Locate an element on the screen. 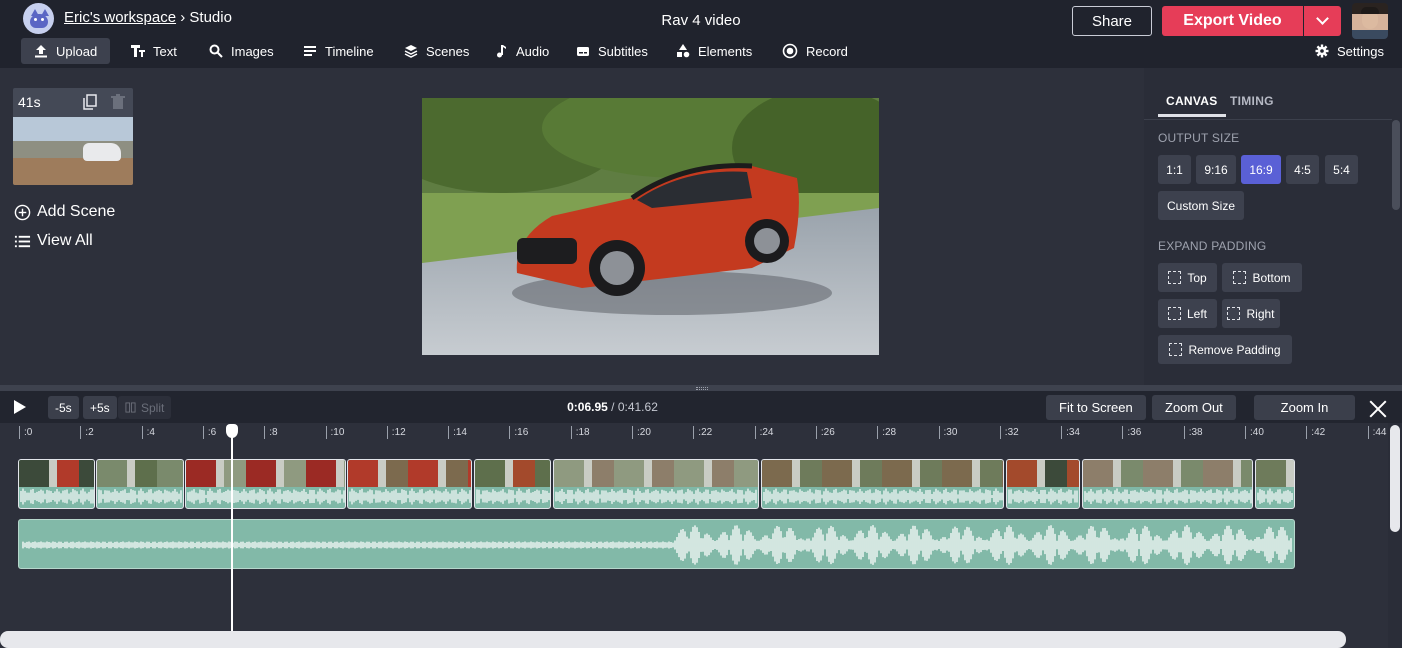 This screenshot has width=1402, height=648. breadcrumb: Eric's workspace › Studio is located at coordinates (148, 17).